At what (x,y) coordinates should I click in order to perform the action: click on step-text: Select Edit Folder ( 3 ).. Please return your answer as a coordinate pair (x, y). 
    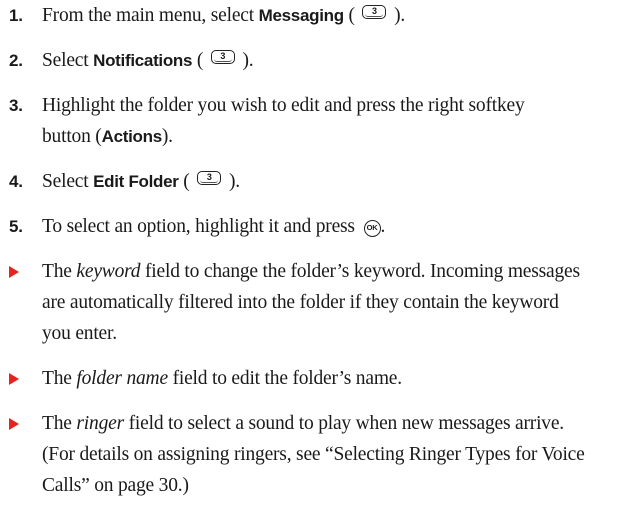
    Looking at the image, I should click on (141, 181).